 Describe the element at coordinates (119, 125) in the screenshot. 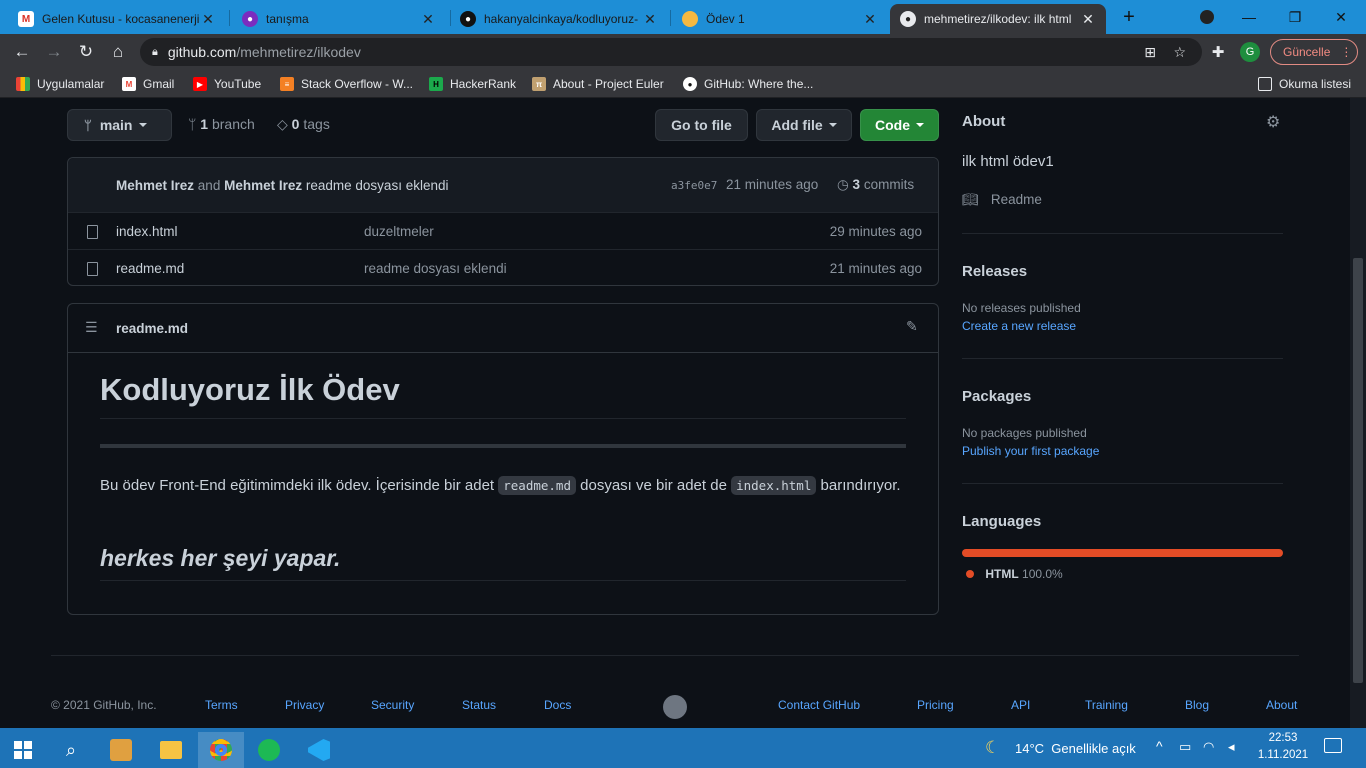

I see `branch-selector: ᛘ main` at that location.